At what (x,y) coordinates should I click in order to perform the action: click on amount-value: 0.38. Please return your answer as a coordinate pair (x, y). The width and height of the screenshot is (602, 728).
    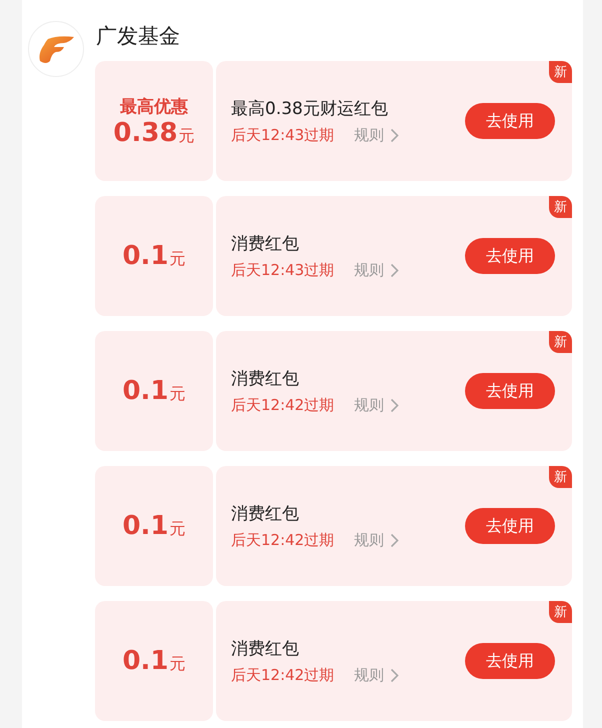
    Looking at the image, I should click on (145, 133).